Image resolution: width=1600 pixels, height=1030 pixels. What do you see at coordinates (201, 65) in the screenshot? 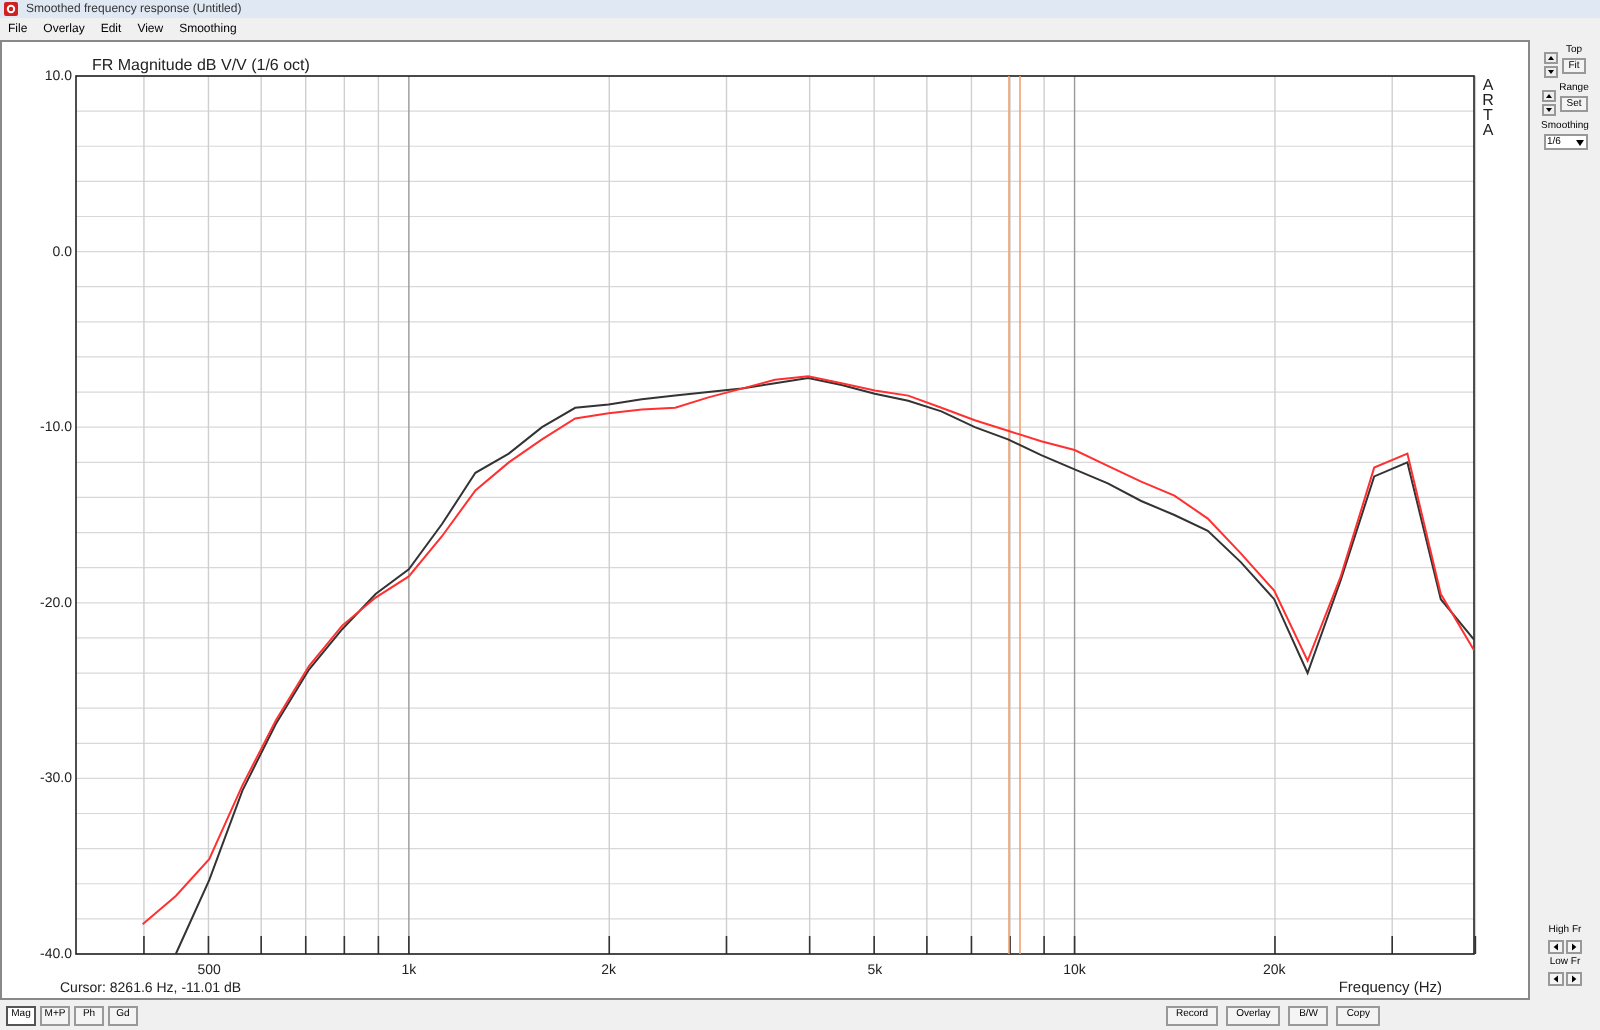
I see `chart-title: FR Magnitude dB V/V (1/6 oct)` at bounding box center [201, 65].